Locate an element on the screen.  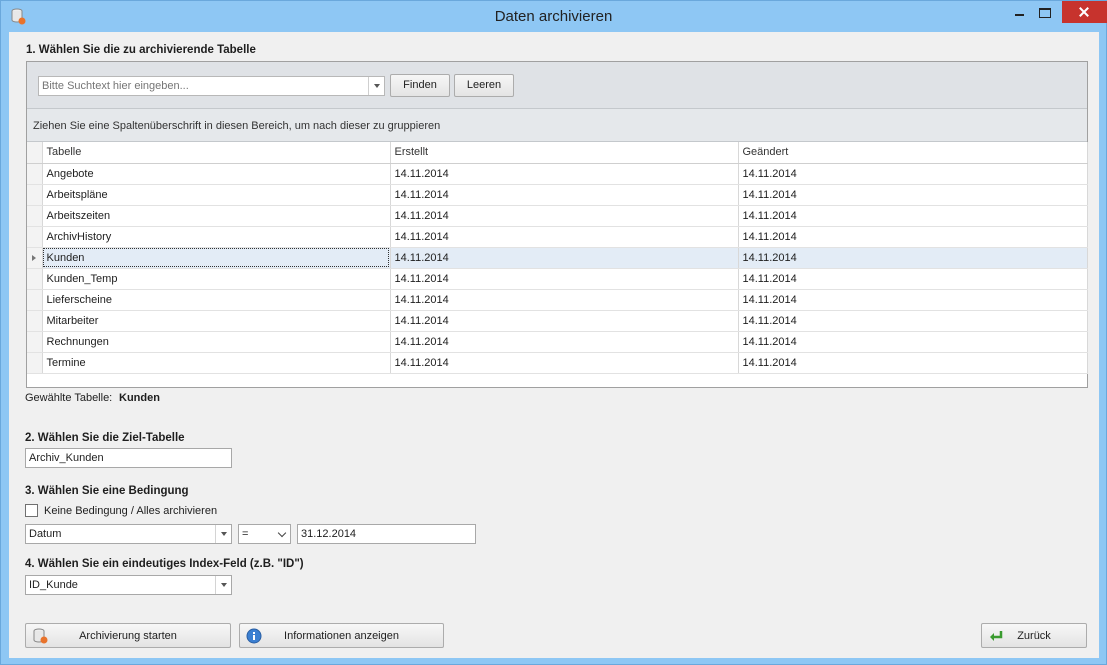
index-field-dropdown-button is located at coordinates (223, 585).